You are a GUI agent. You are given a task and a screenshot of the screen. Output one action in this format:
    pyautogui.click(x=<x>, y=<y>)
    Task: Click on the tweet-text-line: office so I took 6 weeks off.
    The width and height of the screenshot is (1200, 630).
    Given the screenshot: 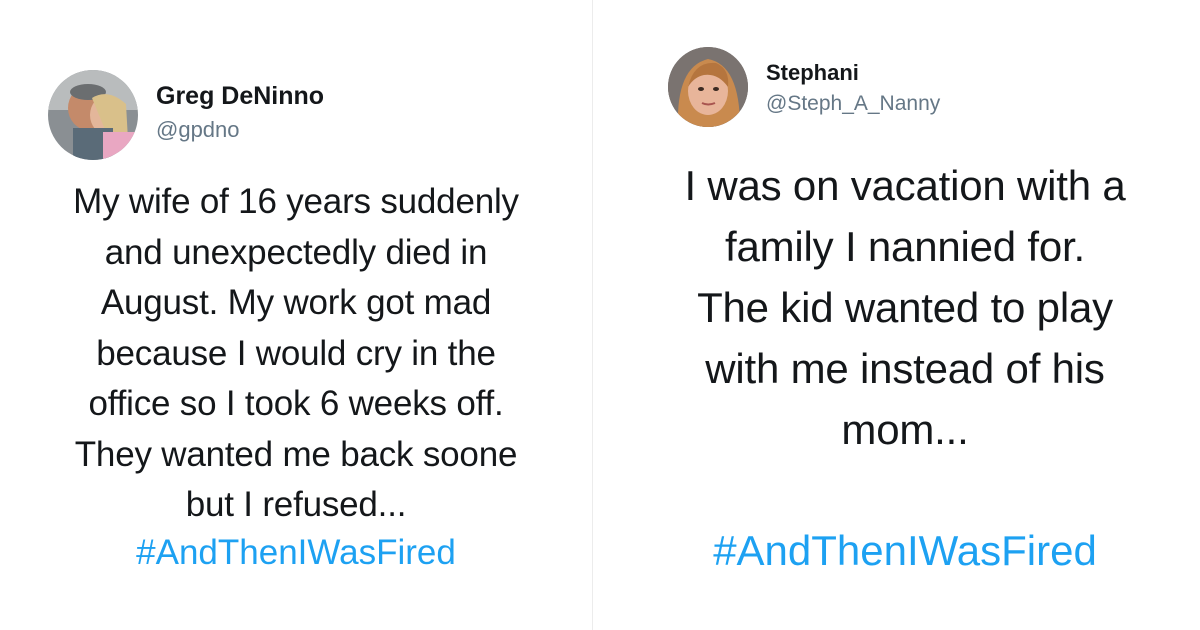 What is the action you would take?
    pyautogui.click(x=296, y=403)
    